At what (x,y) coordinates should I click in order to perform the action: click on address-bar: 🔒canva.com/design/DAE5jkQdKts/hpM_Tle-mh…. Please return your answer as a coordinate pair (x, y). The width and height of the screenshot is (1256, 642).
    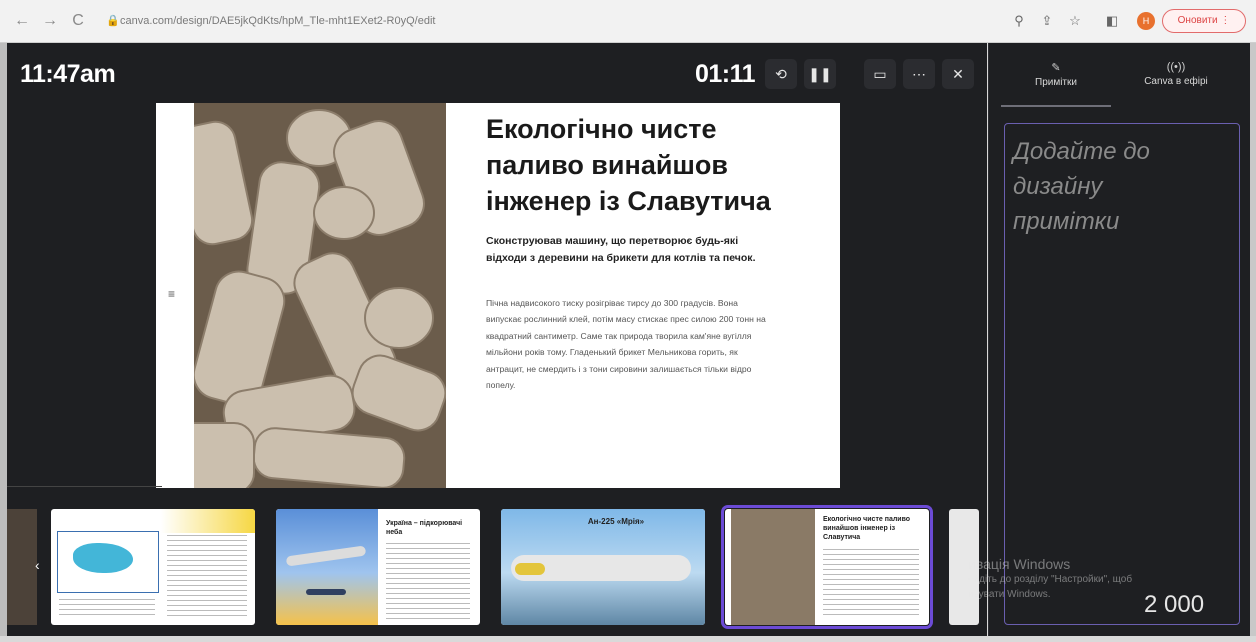
    Looking at the image, I should click on (551, 21).